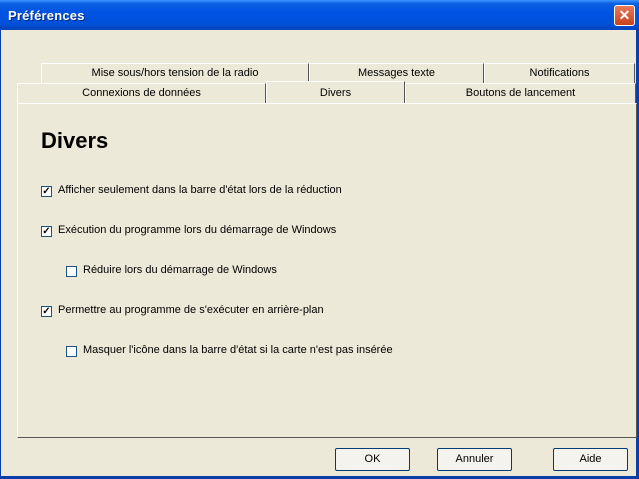 This screenshot has height=479, width=639. Describe the element at coordinates (590, 459) in the screenshot. I see `help-button: Aide` at that location.